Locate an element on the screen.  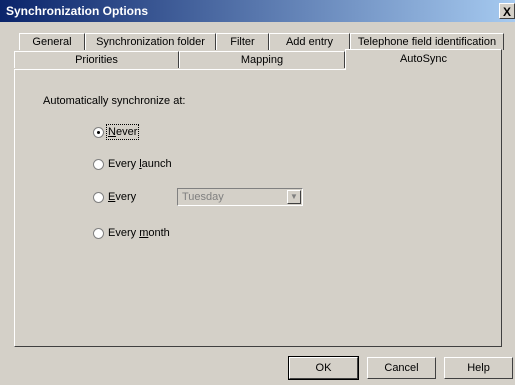
tab-mapping: Mapping is located at coordinates (262, 59).